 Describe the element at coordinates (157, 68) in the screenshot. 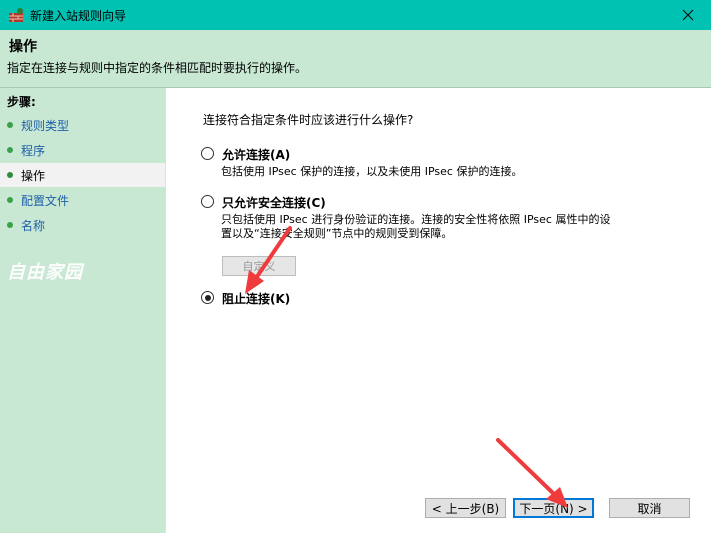

I see `page-subtitle: 指定在连接与规则中指定的条件相匹配时要执行的操作。` at that location.